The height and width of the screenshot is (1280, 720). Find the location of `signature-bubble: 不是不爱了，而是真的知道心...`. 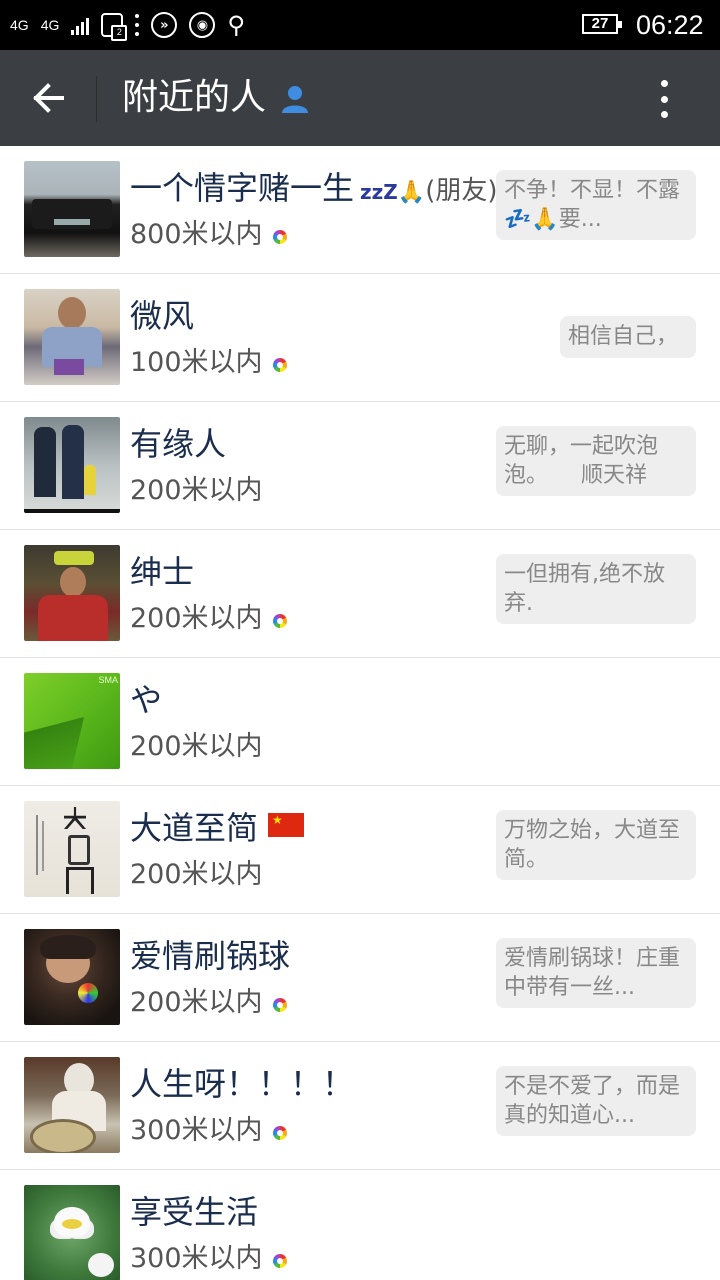

signature-bubble: 不是不爱了，而是真的知道心... is located at coordinates (596, 1101).